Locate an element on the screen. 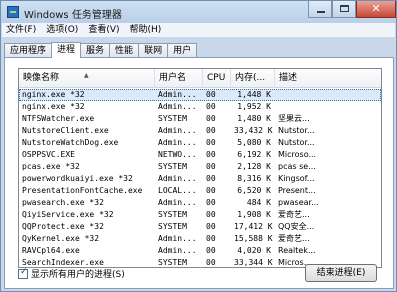  process-image-name: QyKernel.exe *32 is located at coordinates (61, 238).